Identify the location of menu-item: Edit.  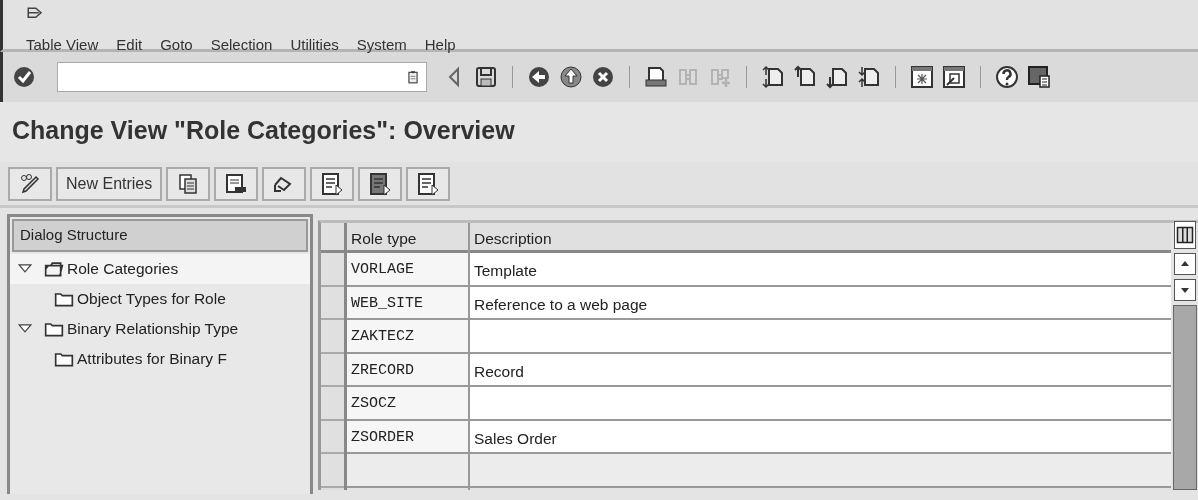
(129, 45).